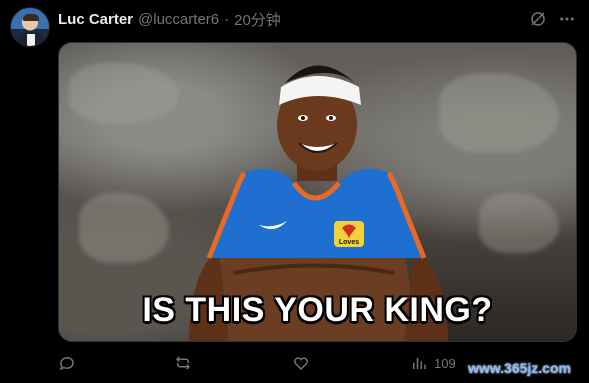 This screenshot has height=383, width=589. I want to click on views-count: 109, so click(445, 363).